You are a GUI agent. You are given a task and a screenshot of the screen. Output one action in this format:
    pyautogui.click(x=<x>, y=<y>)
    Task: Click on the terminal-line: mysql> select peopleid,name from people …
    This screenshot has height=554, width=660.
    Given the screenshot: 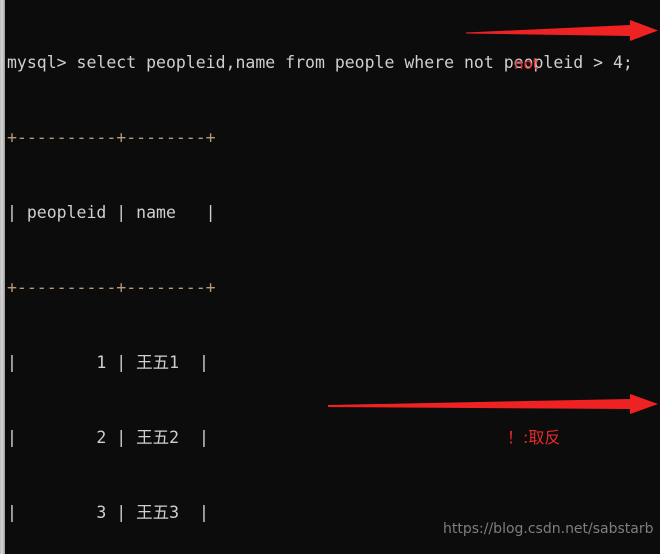 What is the action you would take?
    pyautogui.click(x=320, y=62)
    